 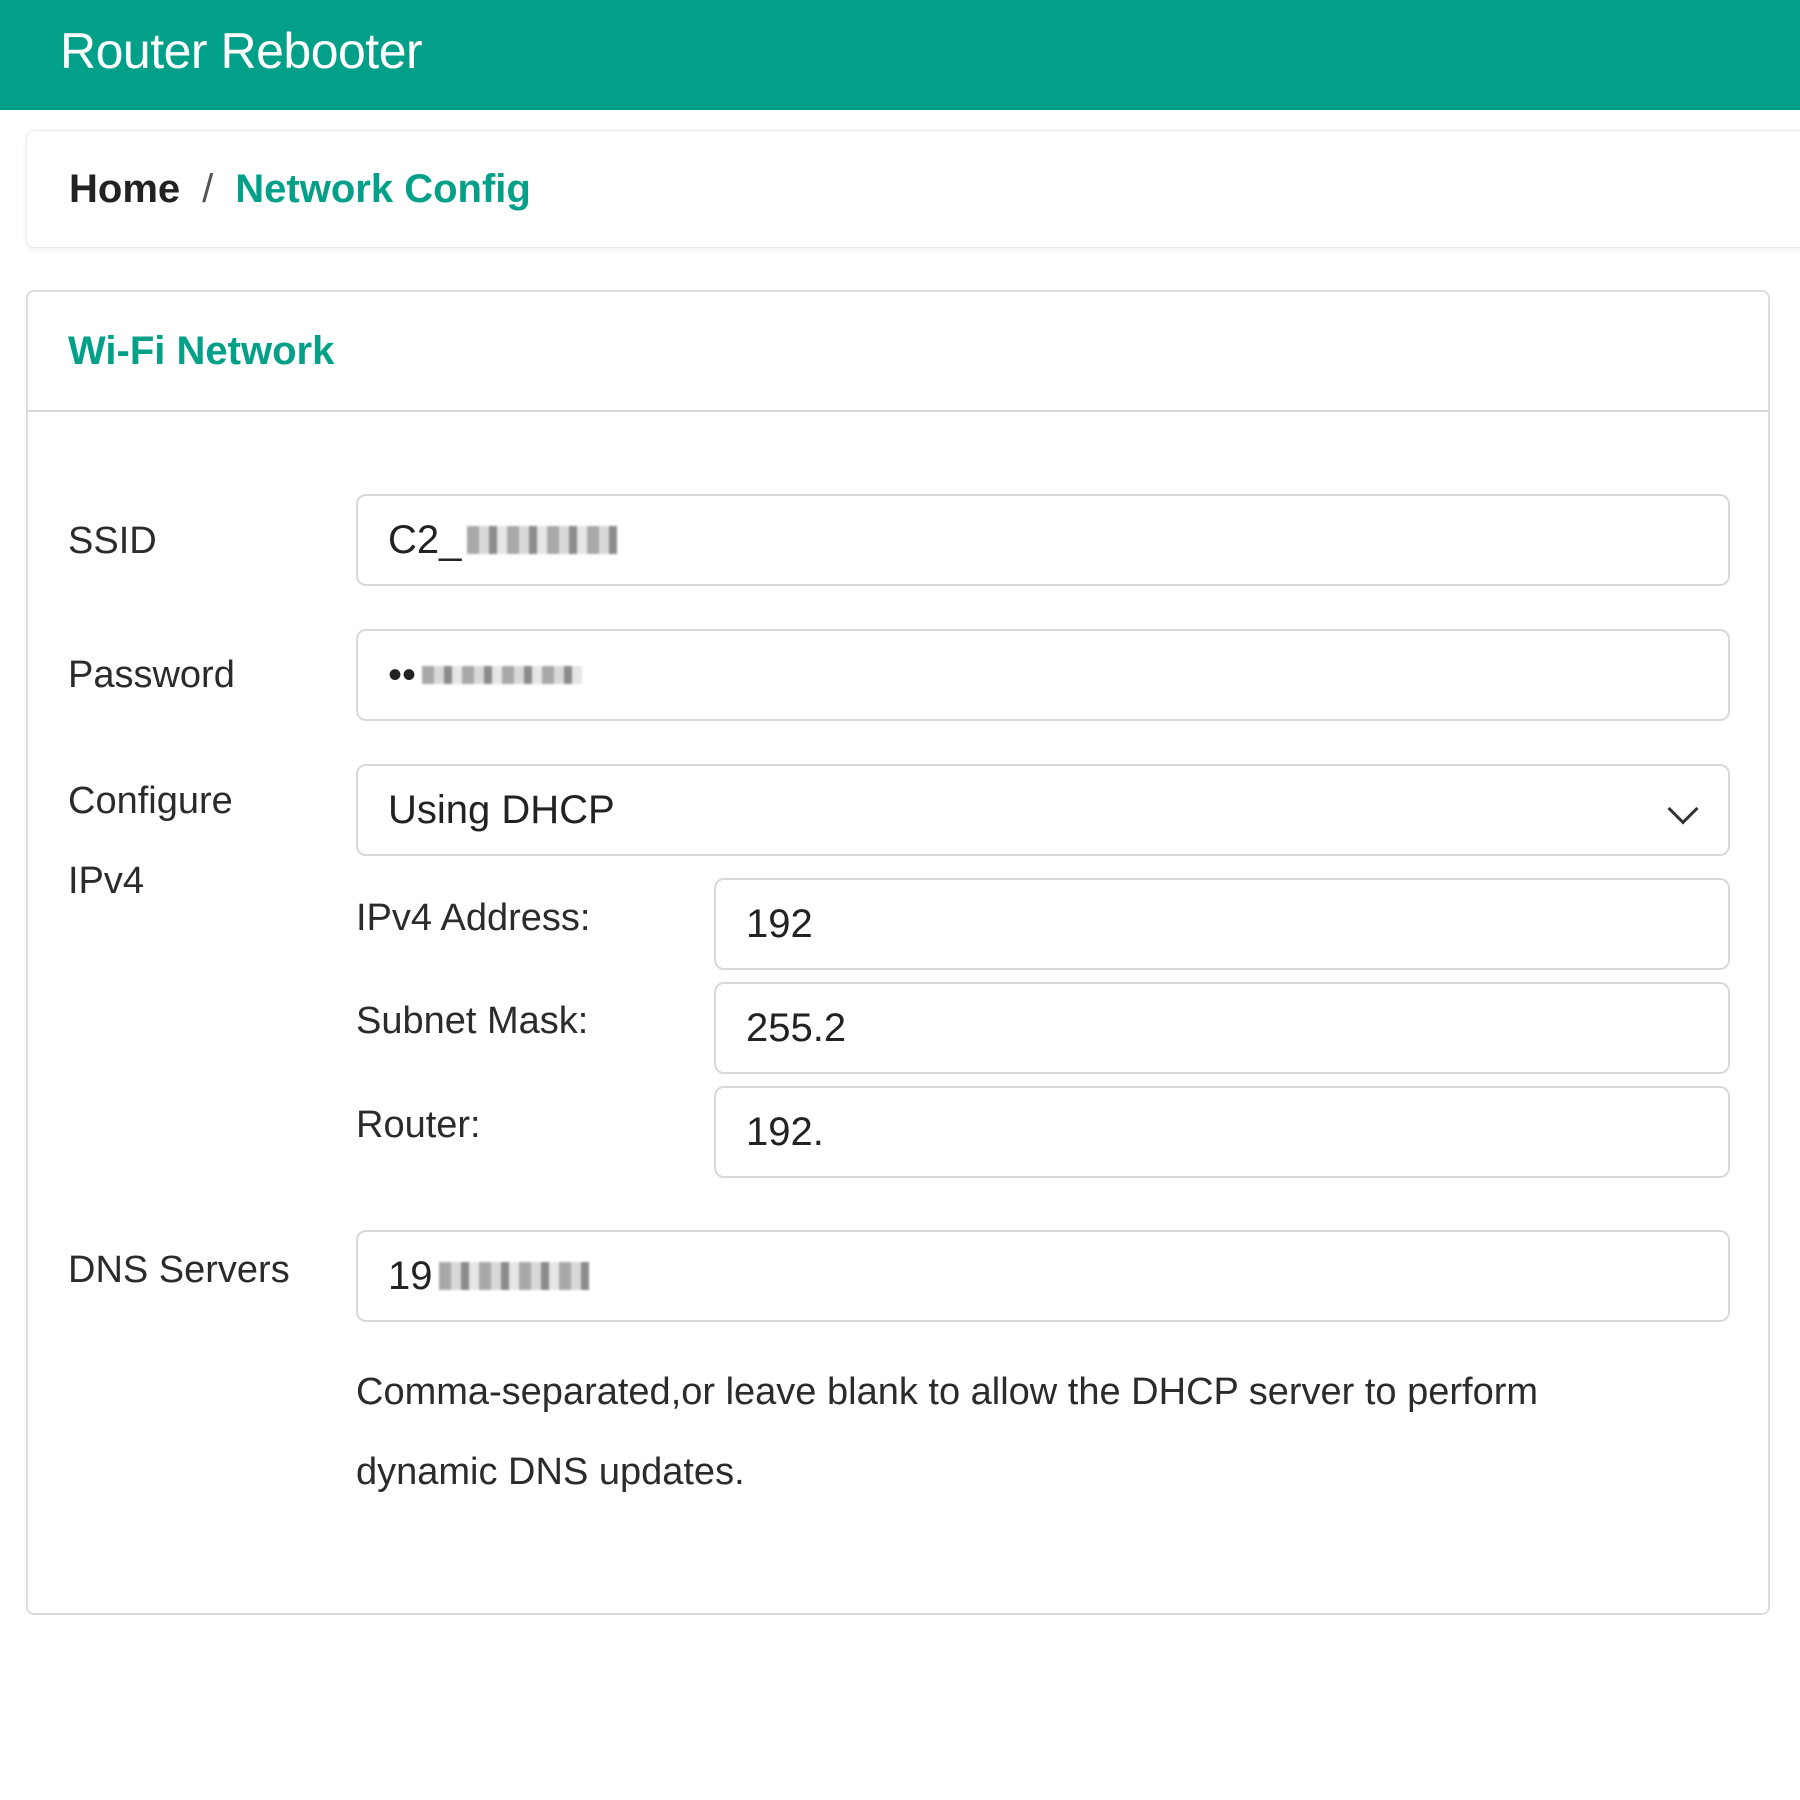 I want to click on configure-ipv4-label-line2: IPv4, so click(x=106, y=881).